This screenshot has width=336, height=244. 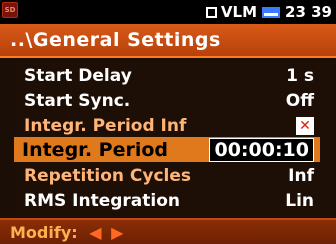 What do you see at coordinates (108, 175) in the screenshot?
I see `setting-label: Repetition Cycles` at bounding box center [108, 175].